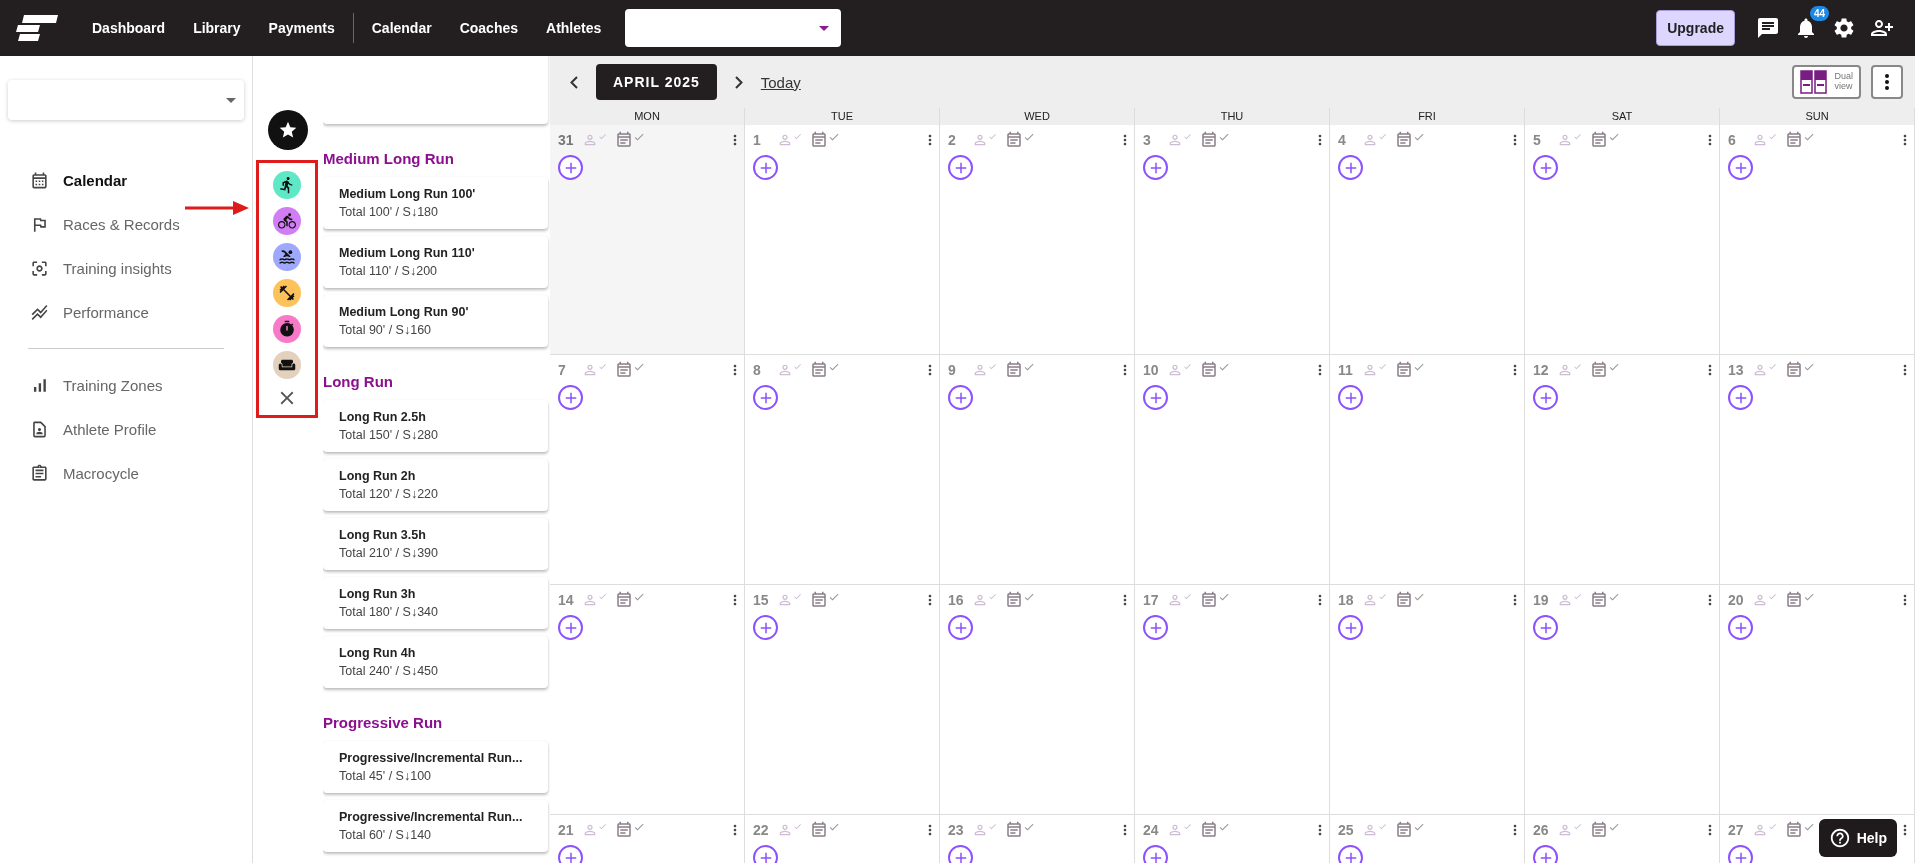 The image size is (1915, 863). I want to click on workout-card: Long Run 3h Total 180' / S↓340, so click(435, 603).